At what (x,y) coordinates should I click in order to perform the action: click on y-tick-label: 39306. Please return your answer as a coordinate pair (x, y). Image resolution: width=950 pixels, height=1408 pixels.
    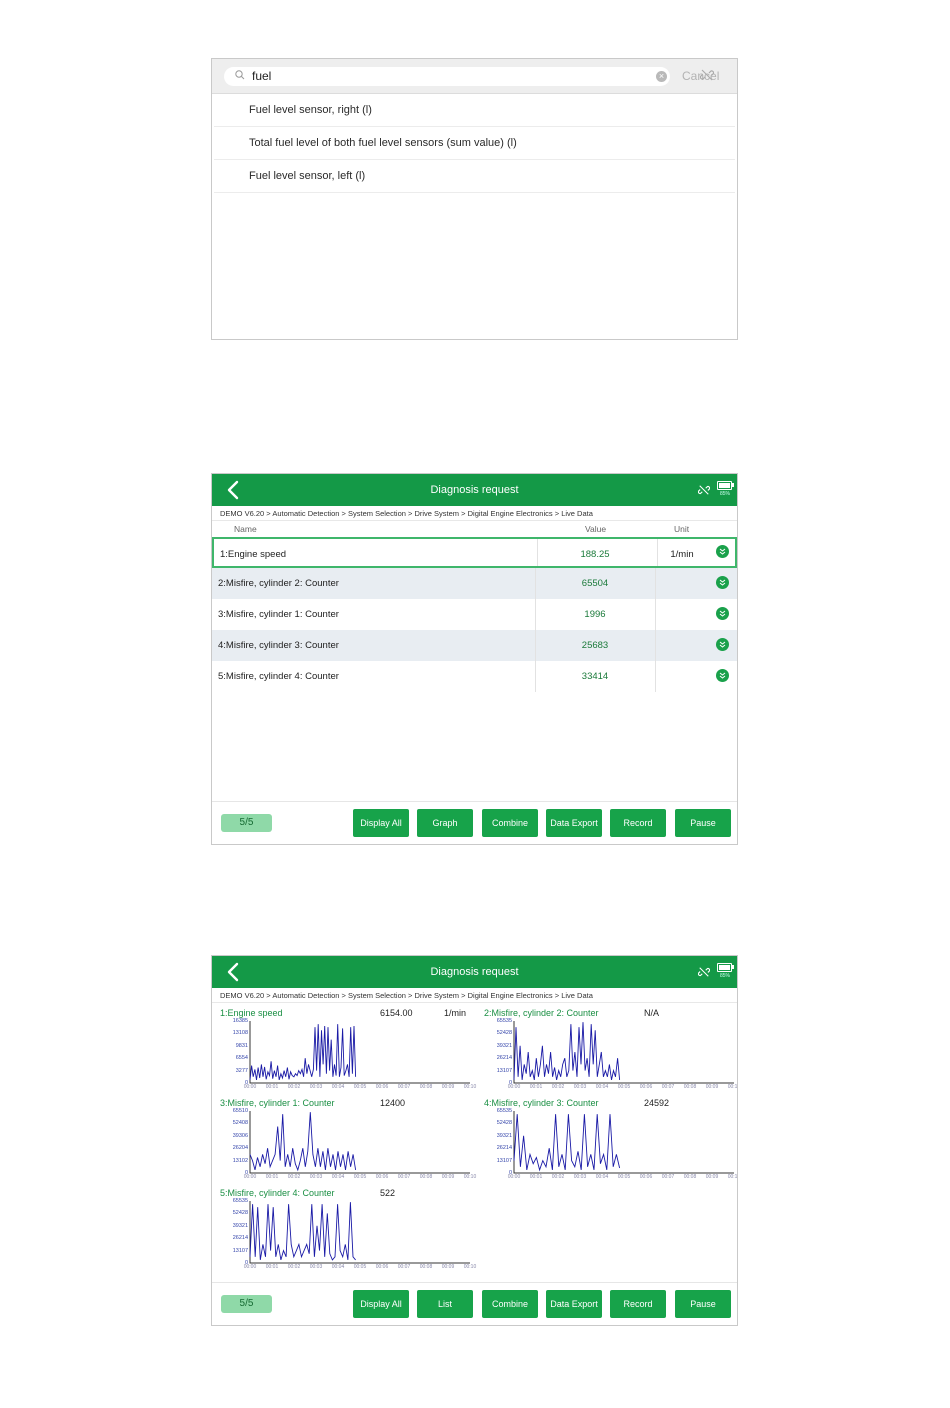
    Looking at the image, I should click on (240, 1135).